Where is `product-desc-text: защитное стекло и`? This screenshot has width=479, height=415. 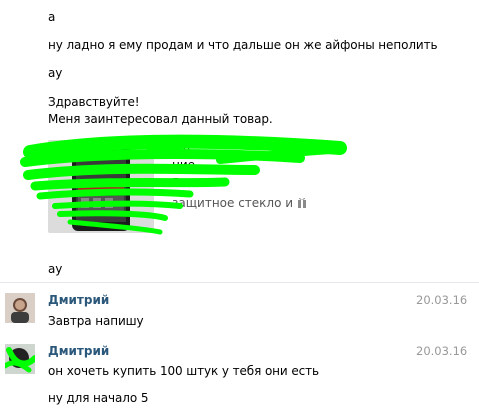
product-desc-text: защитное стекло и is located at coordinates (233, 203).